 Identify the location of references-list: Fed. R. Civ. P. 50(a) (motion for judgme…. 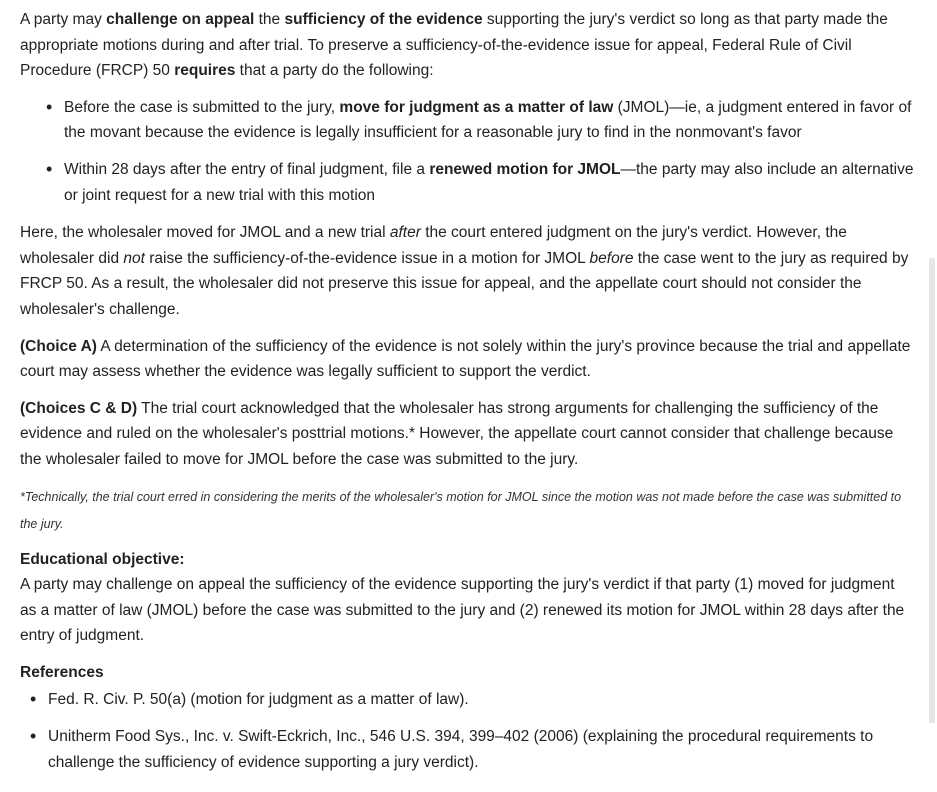
(467, 731).